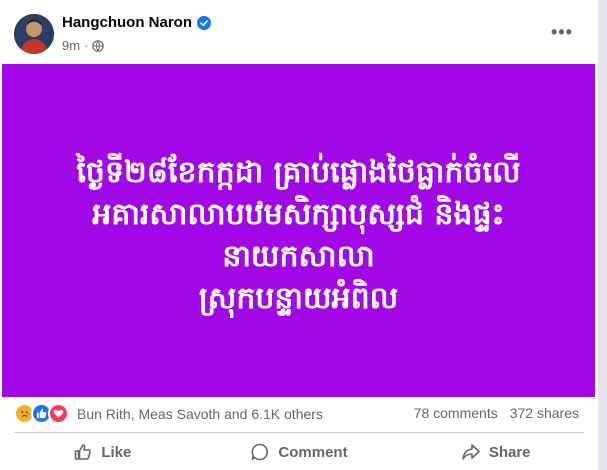 This screenshot has width=607, height=470. I want to click on post-text-line: ស្រុកបន្ទាយអំពិល, so click(298, 298).